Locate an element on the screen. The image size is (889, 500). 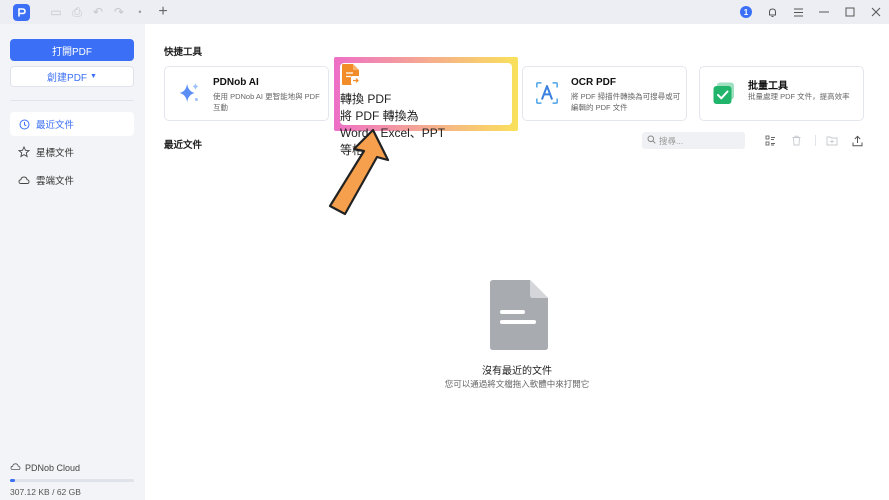
storage-used: 307.12 KB is located at coordinates (30, 492).